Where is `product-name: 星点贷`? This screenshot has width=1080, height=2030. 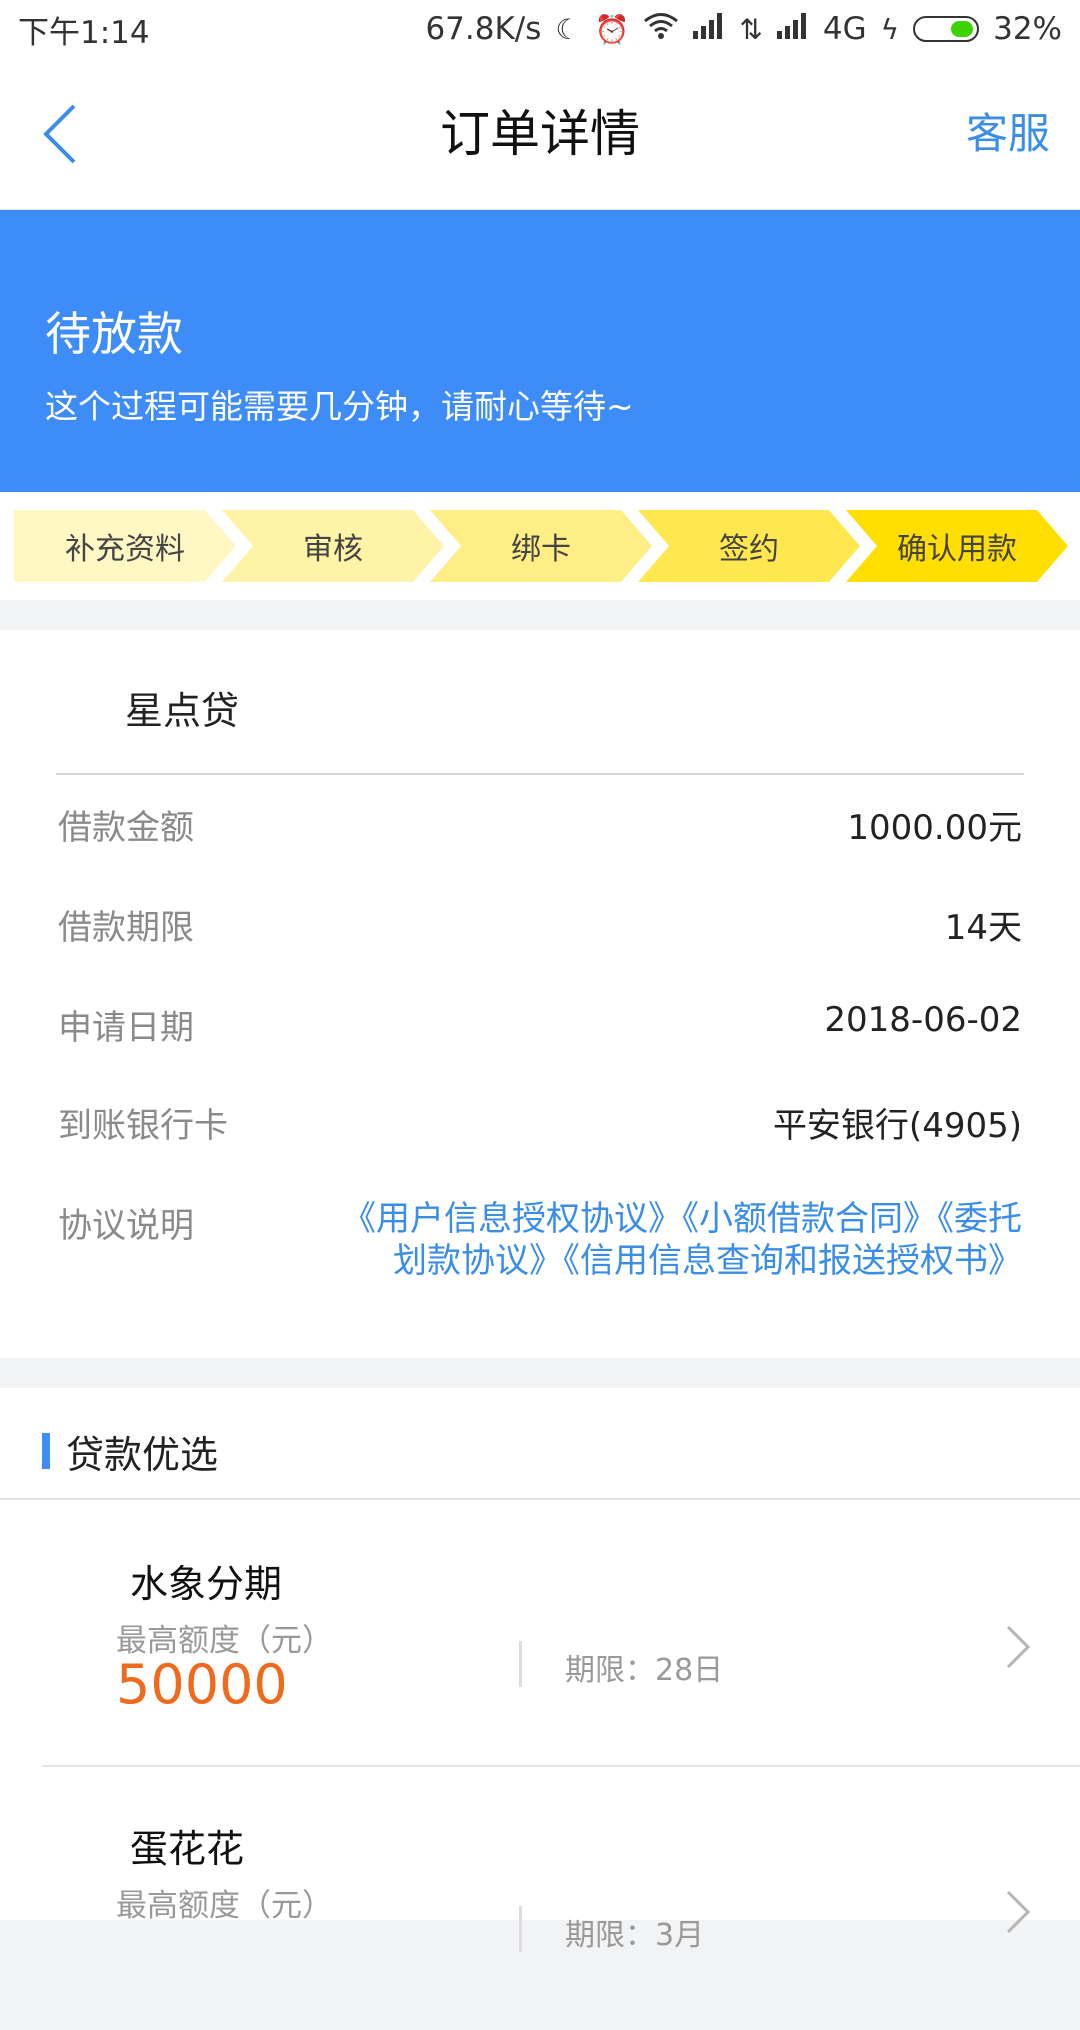
product-name: 星点贷 is located at coordinates (182, 711).